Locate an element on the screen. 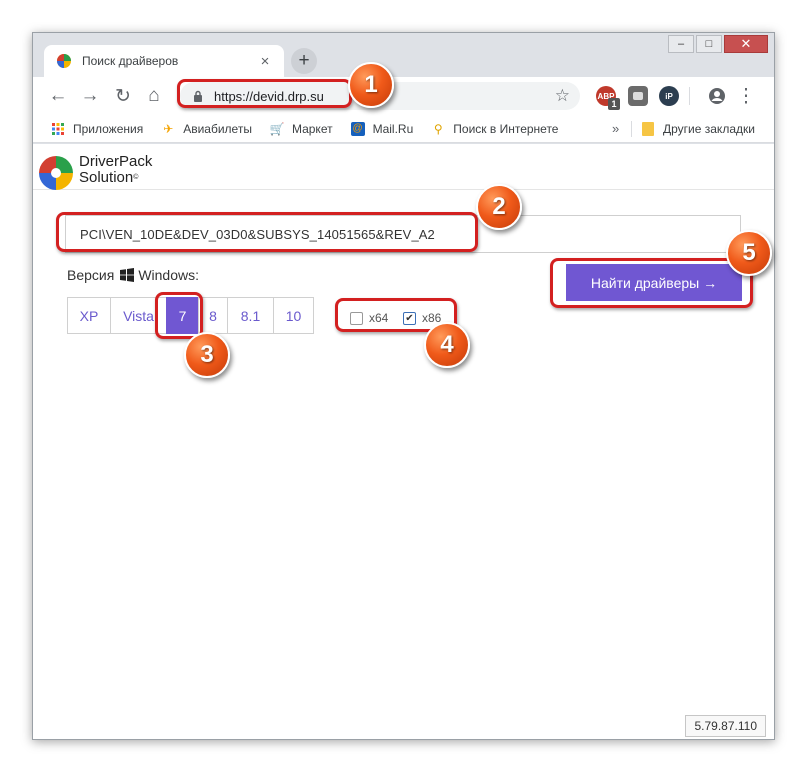 The image size is (808, 773). reload-icon: ↻ is located at coordinates (123, 96).